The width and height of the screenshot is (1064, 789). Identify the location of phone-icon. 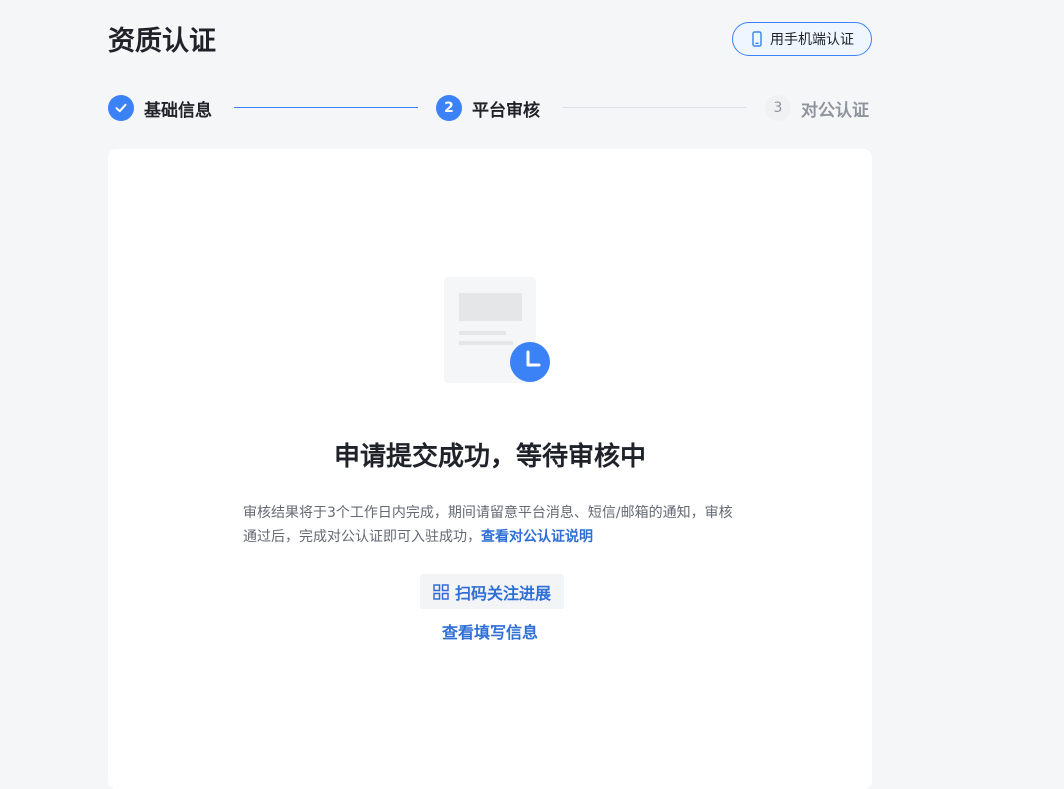
(757, 39).